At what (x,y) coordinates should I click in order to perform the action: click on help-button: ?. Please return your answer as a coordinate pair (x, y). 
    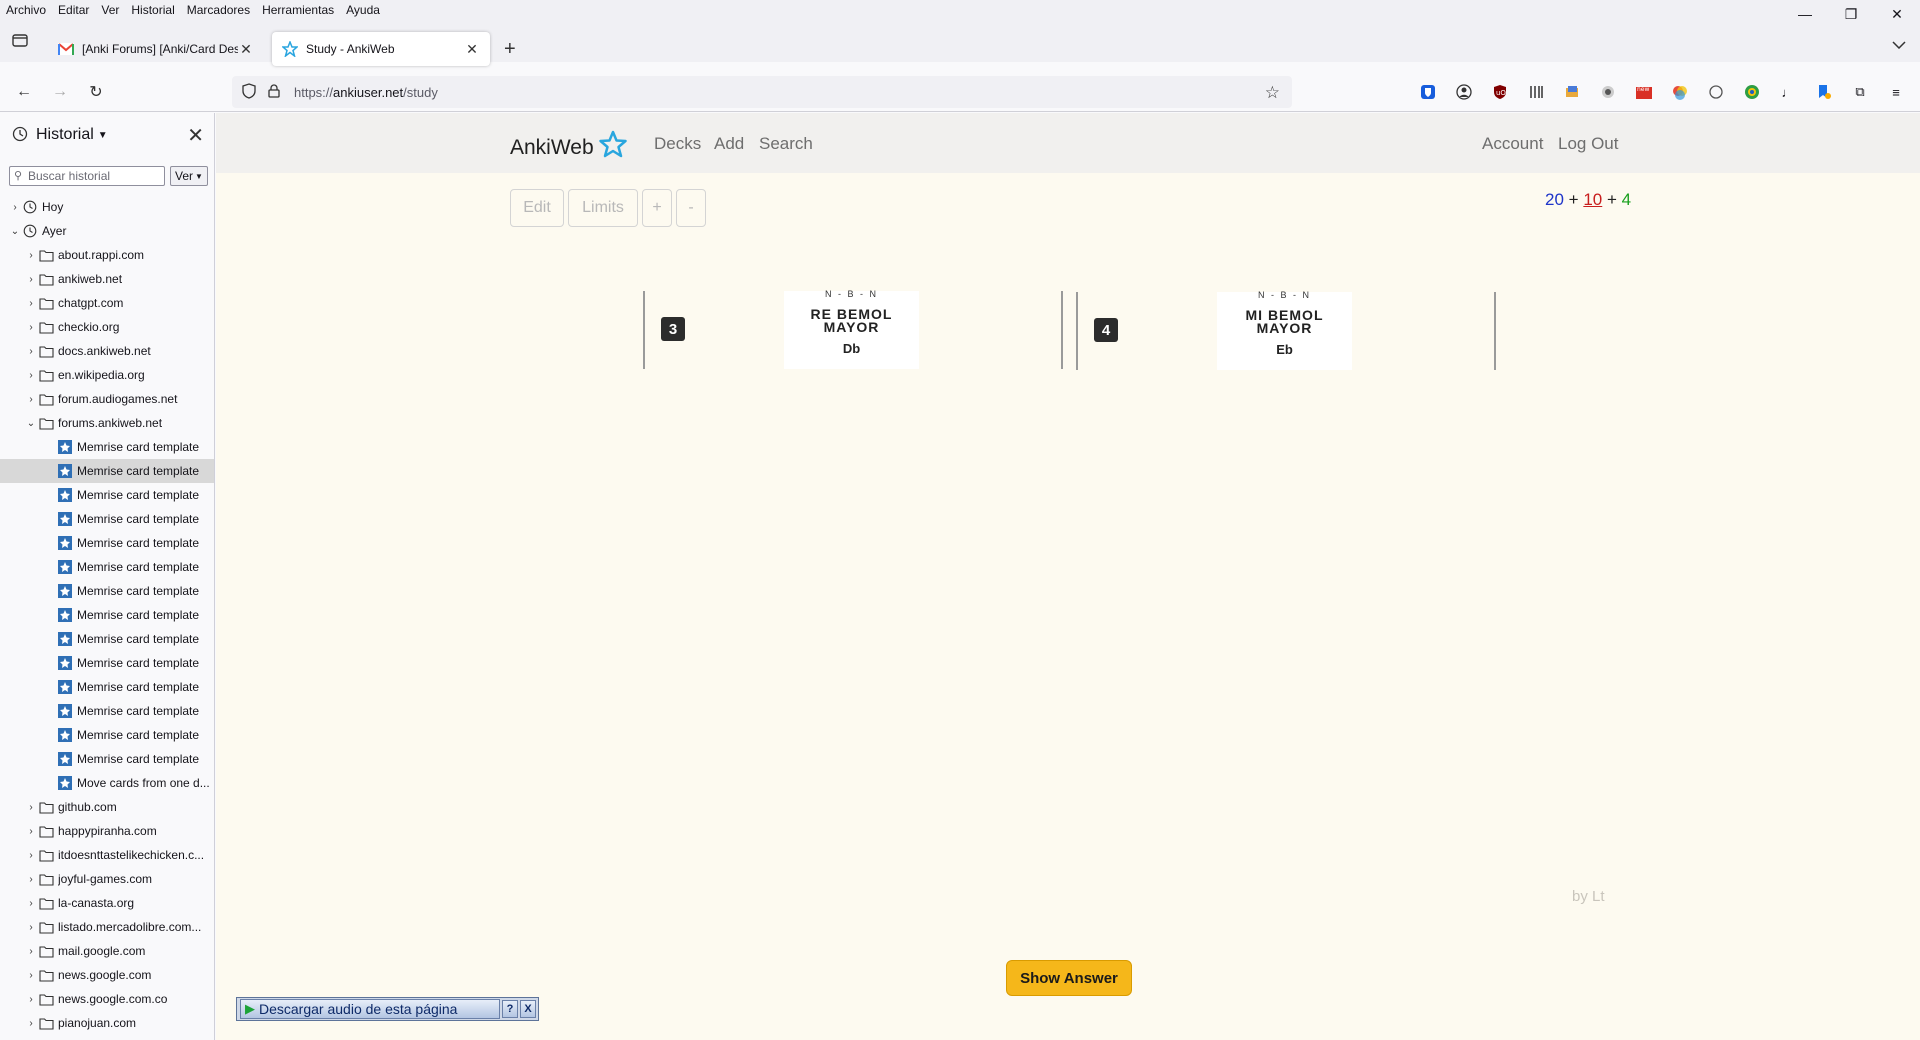
    Looking at the image, I should click on (510, 1009).